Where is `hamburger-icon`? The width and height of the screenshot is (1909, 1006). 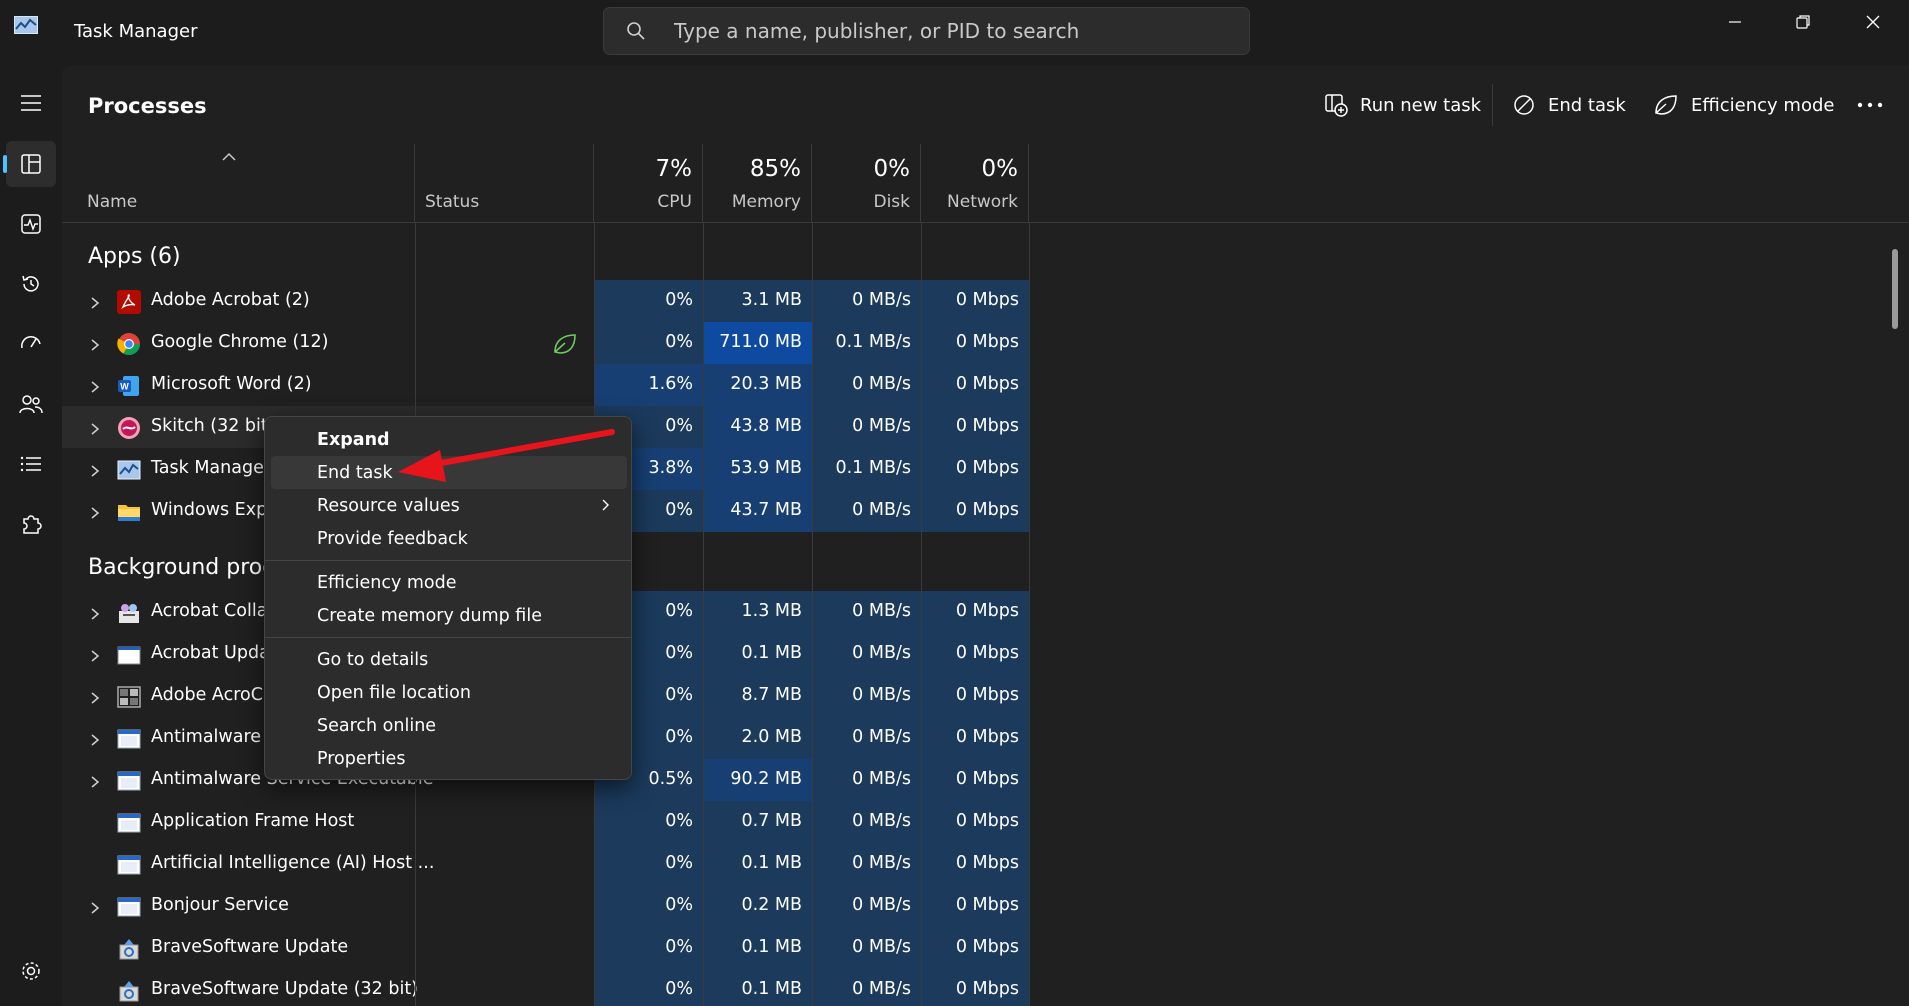 hamburger-icon is located at coordinates (31, 103).